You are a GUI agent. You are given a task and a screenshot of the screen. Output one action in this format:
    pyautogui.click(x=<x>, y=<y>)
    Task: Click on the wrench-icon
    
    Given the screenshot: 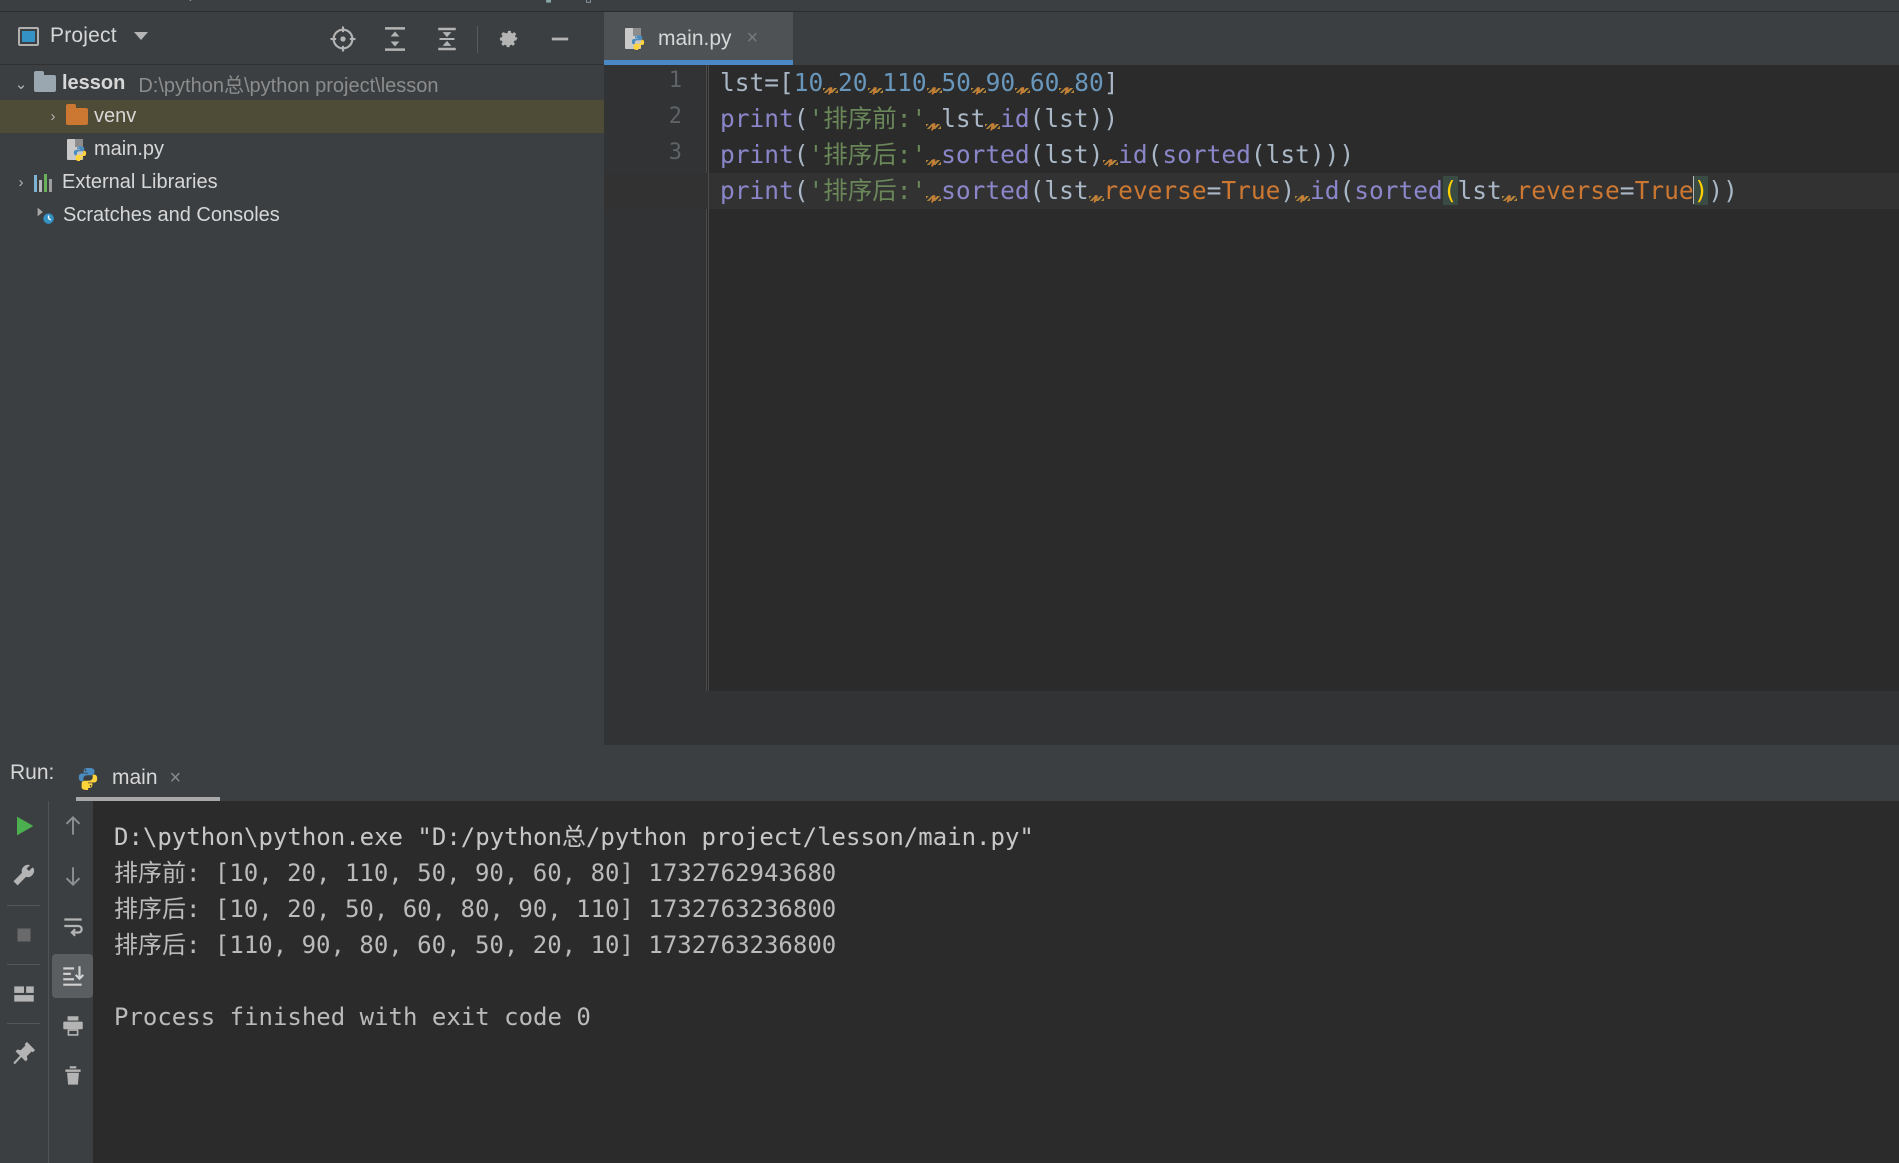 What is the action you would take?
    pyautogui.click(x=23, y=876)
    